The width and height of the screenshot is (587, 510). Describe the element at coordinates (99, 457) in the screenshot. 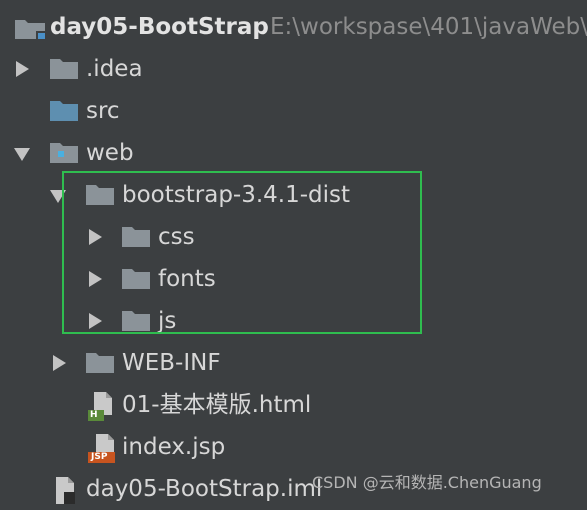

I see `jsp-badge: JSP` at that location.